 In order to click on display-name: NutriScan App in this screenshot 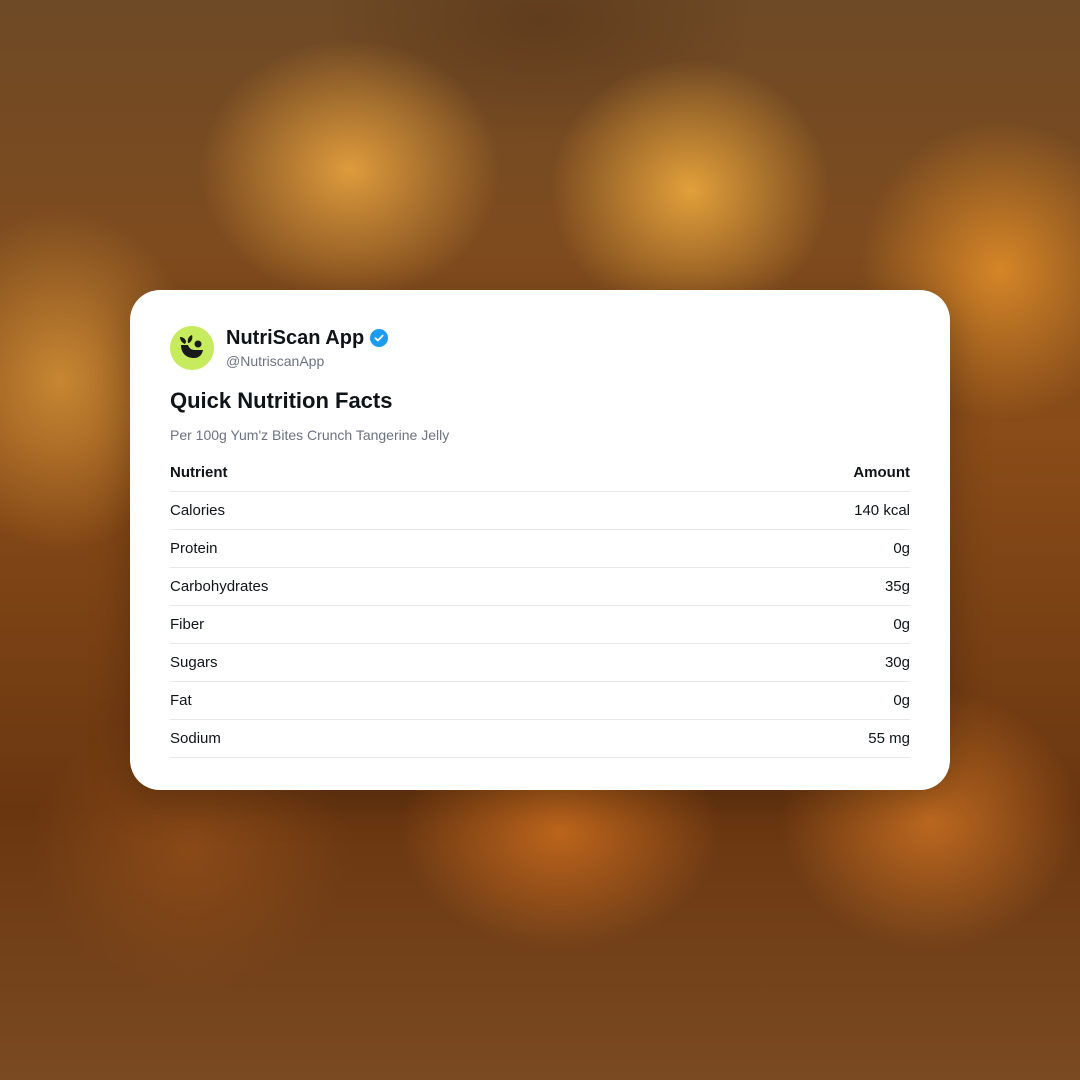, I will do `click(295, 338)`.